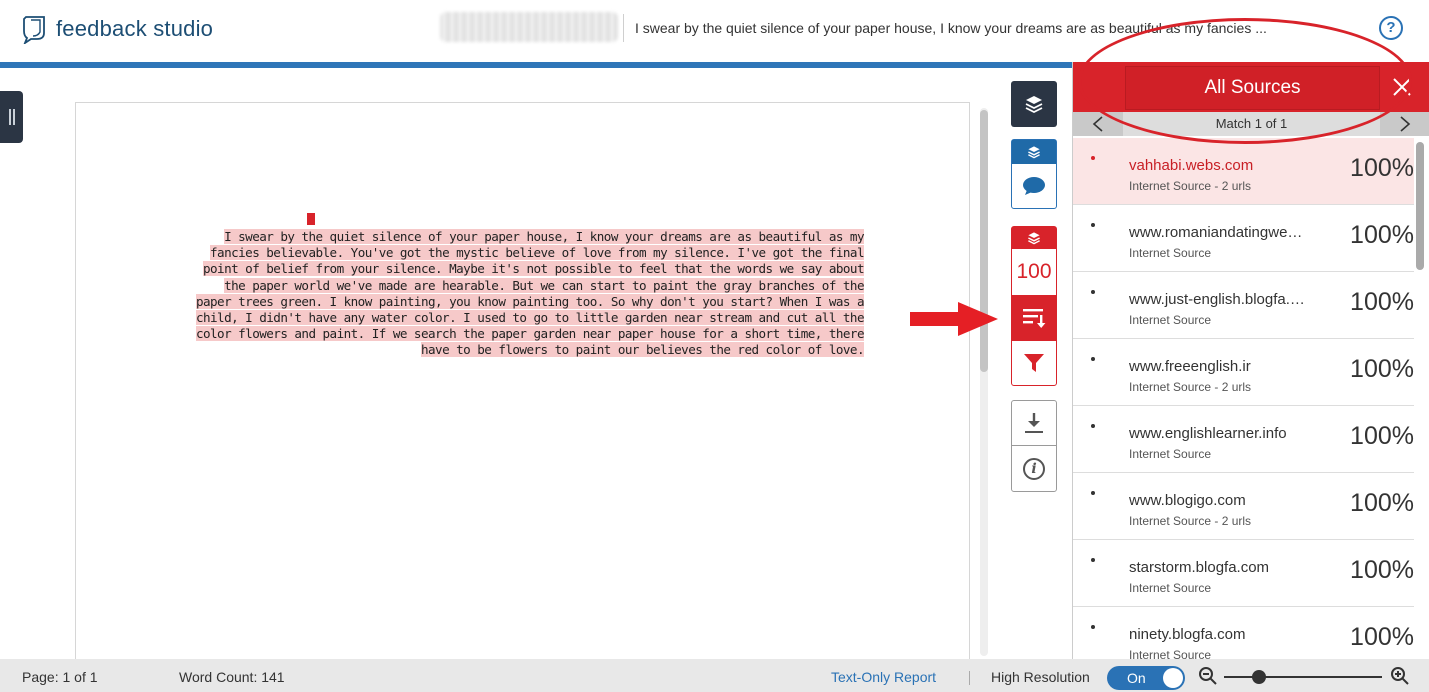 This screenshot has width=1429, height=692. I want to click on help-icon: ?, so click(1391, 28).